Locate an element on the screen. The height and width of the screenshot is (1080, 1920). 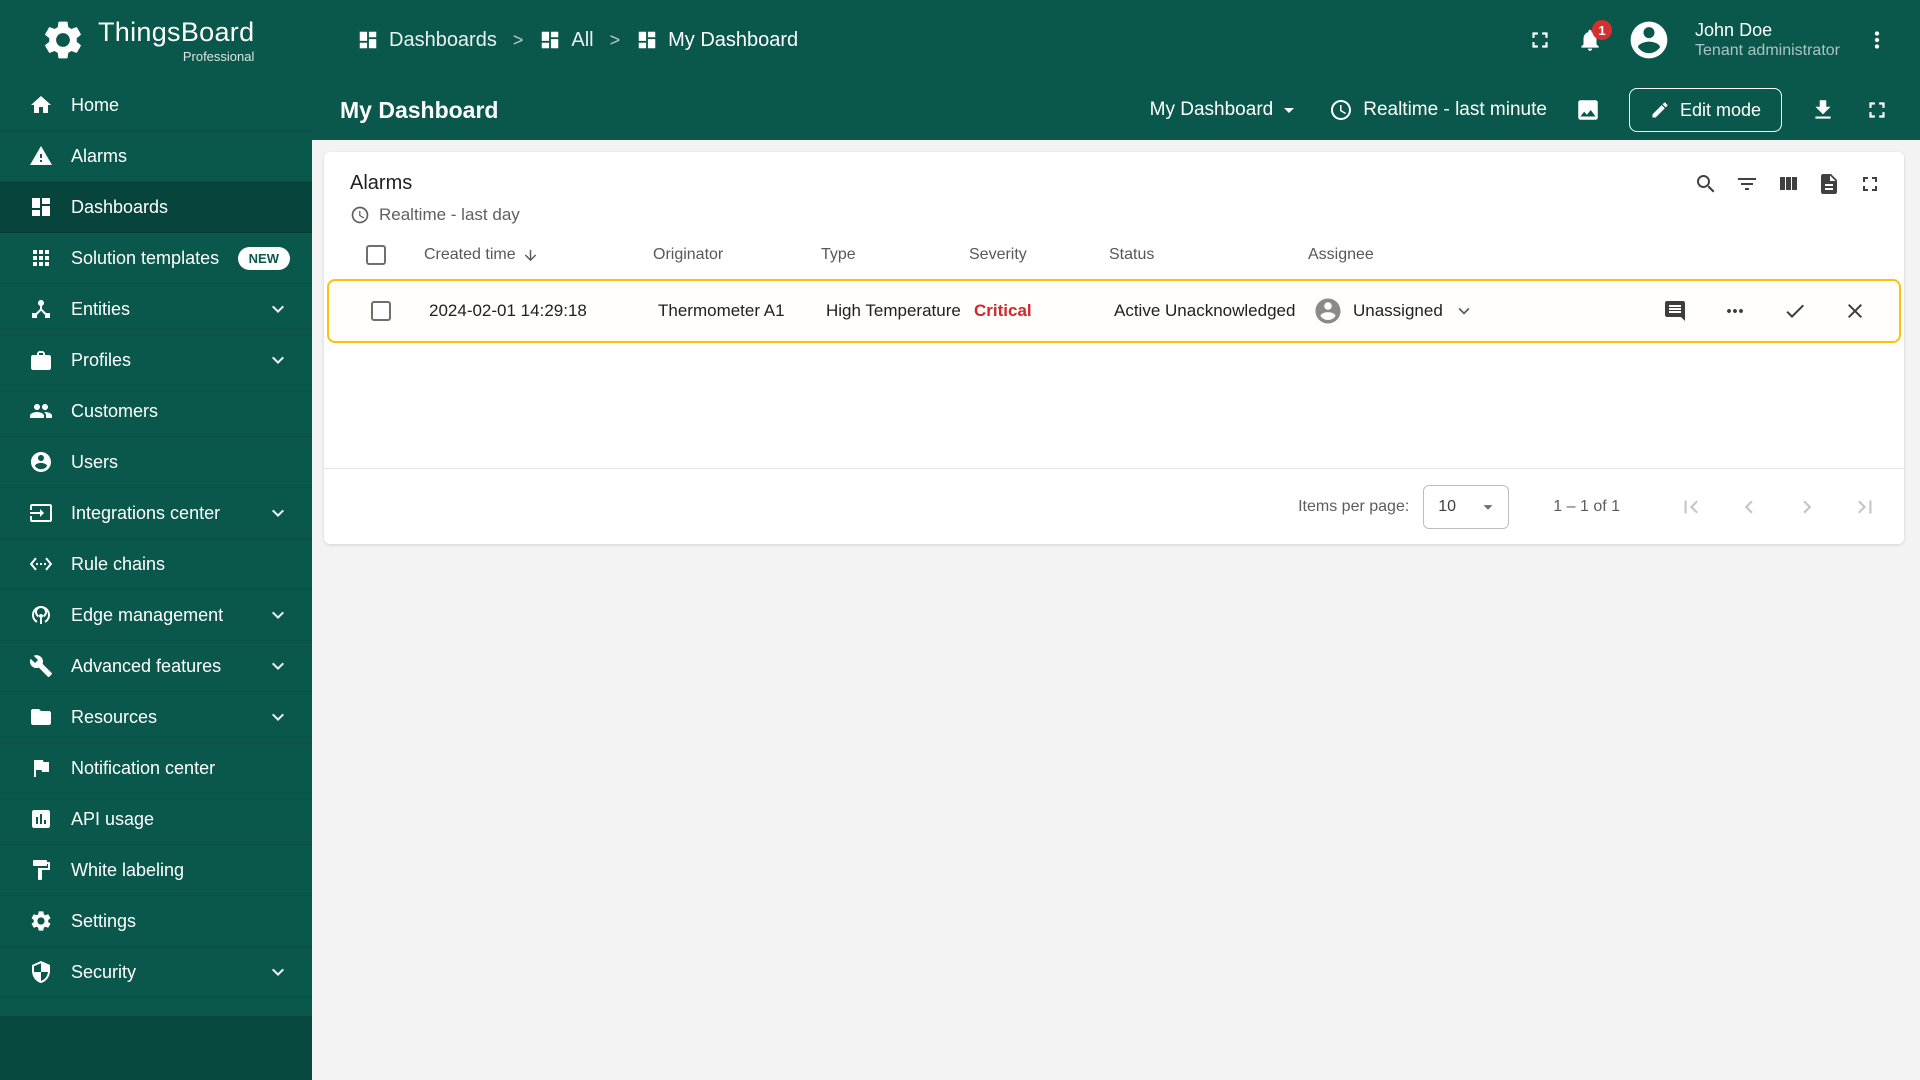
breadcrumb-dashboards: Dashboards is located at coordinates (427, 40).